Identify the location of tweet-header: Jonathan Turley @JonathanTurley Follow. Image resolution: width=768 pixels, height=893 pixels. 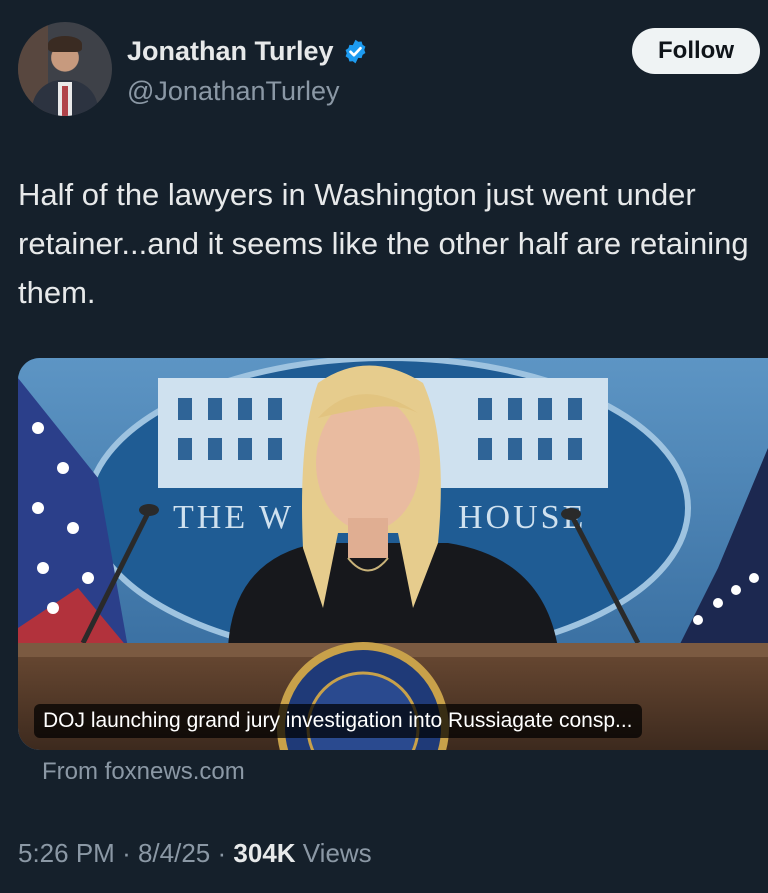
(389, 72).